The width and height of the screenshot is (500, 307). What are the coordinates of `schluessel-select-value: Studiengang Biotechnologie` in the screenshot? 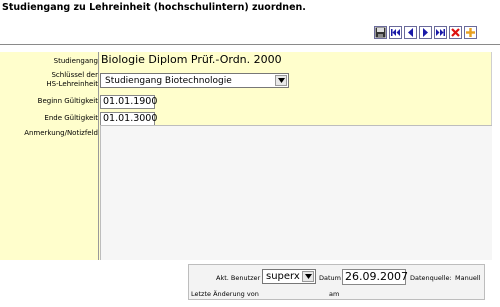 It's located at (168, 81).